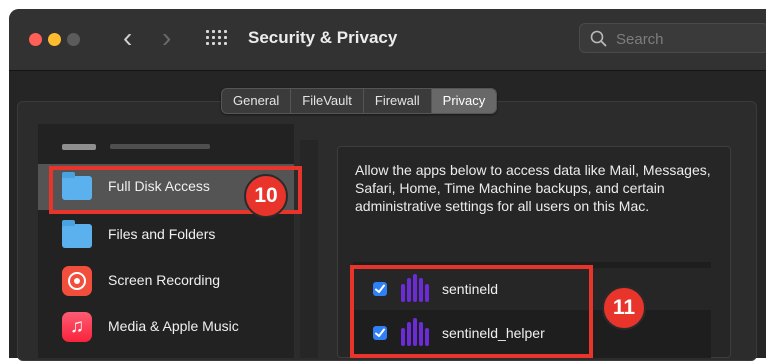  I want to click on tab-privacy: Privacy, so click(464, 101).